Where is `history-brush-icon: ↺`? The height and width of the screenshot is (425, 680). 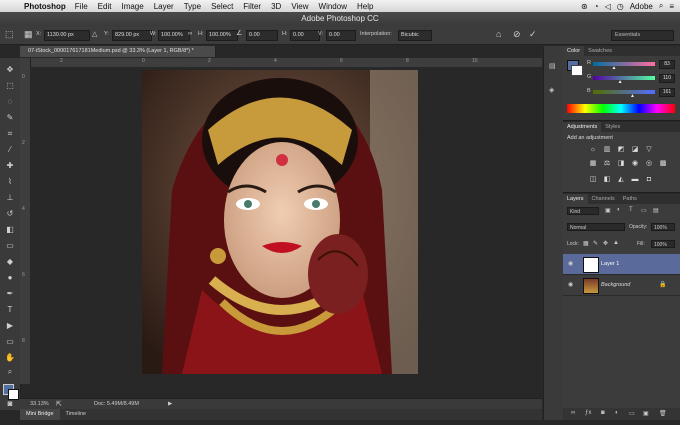
history-brush-icon: ↺ is located at coordinates (10, 213).